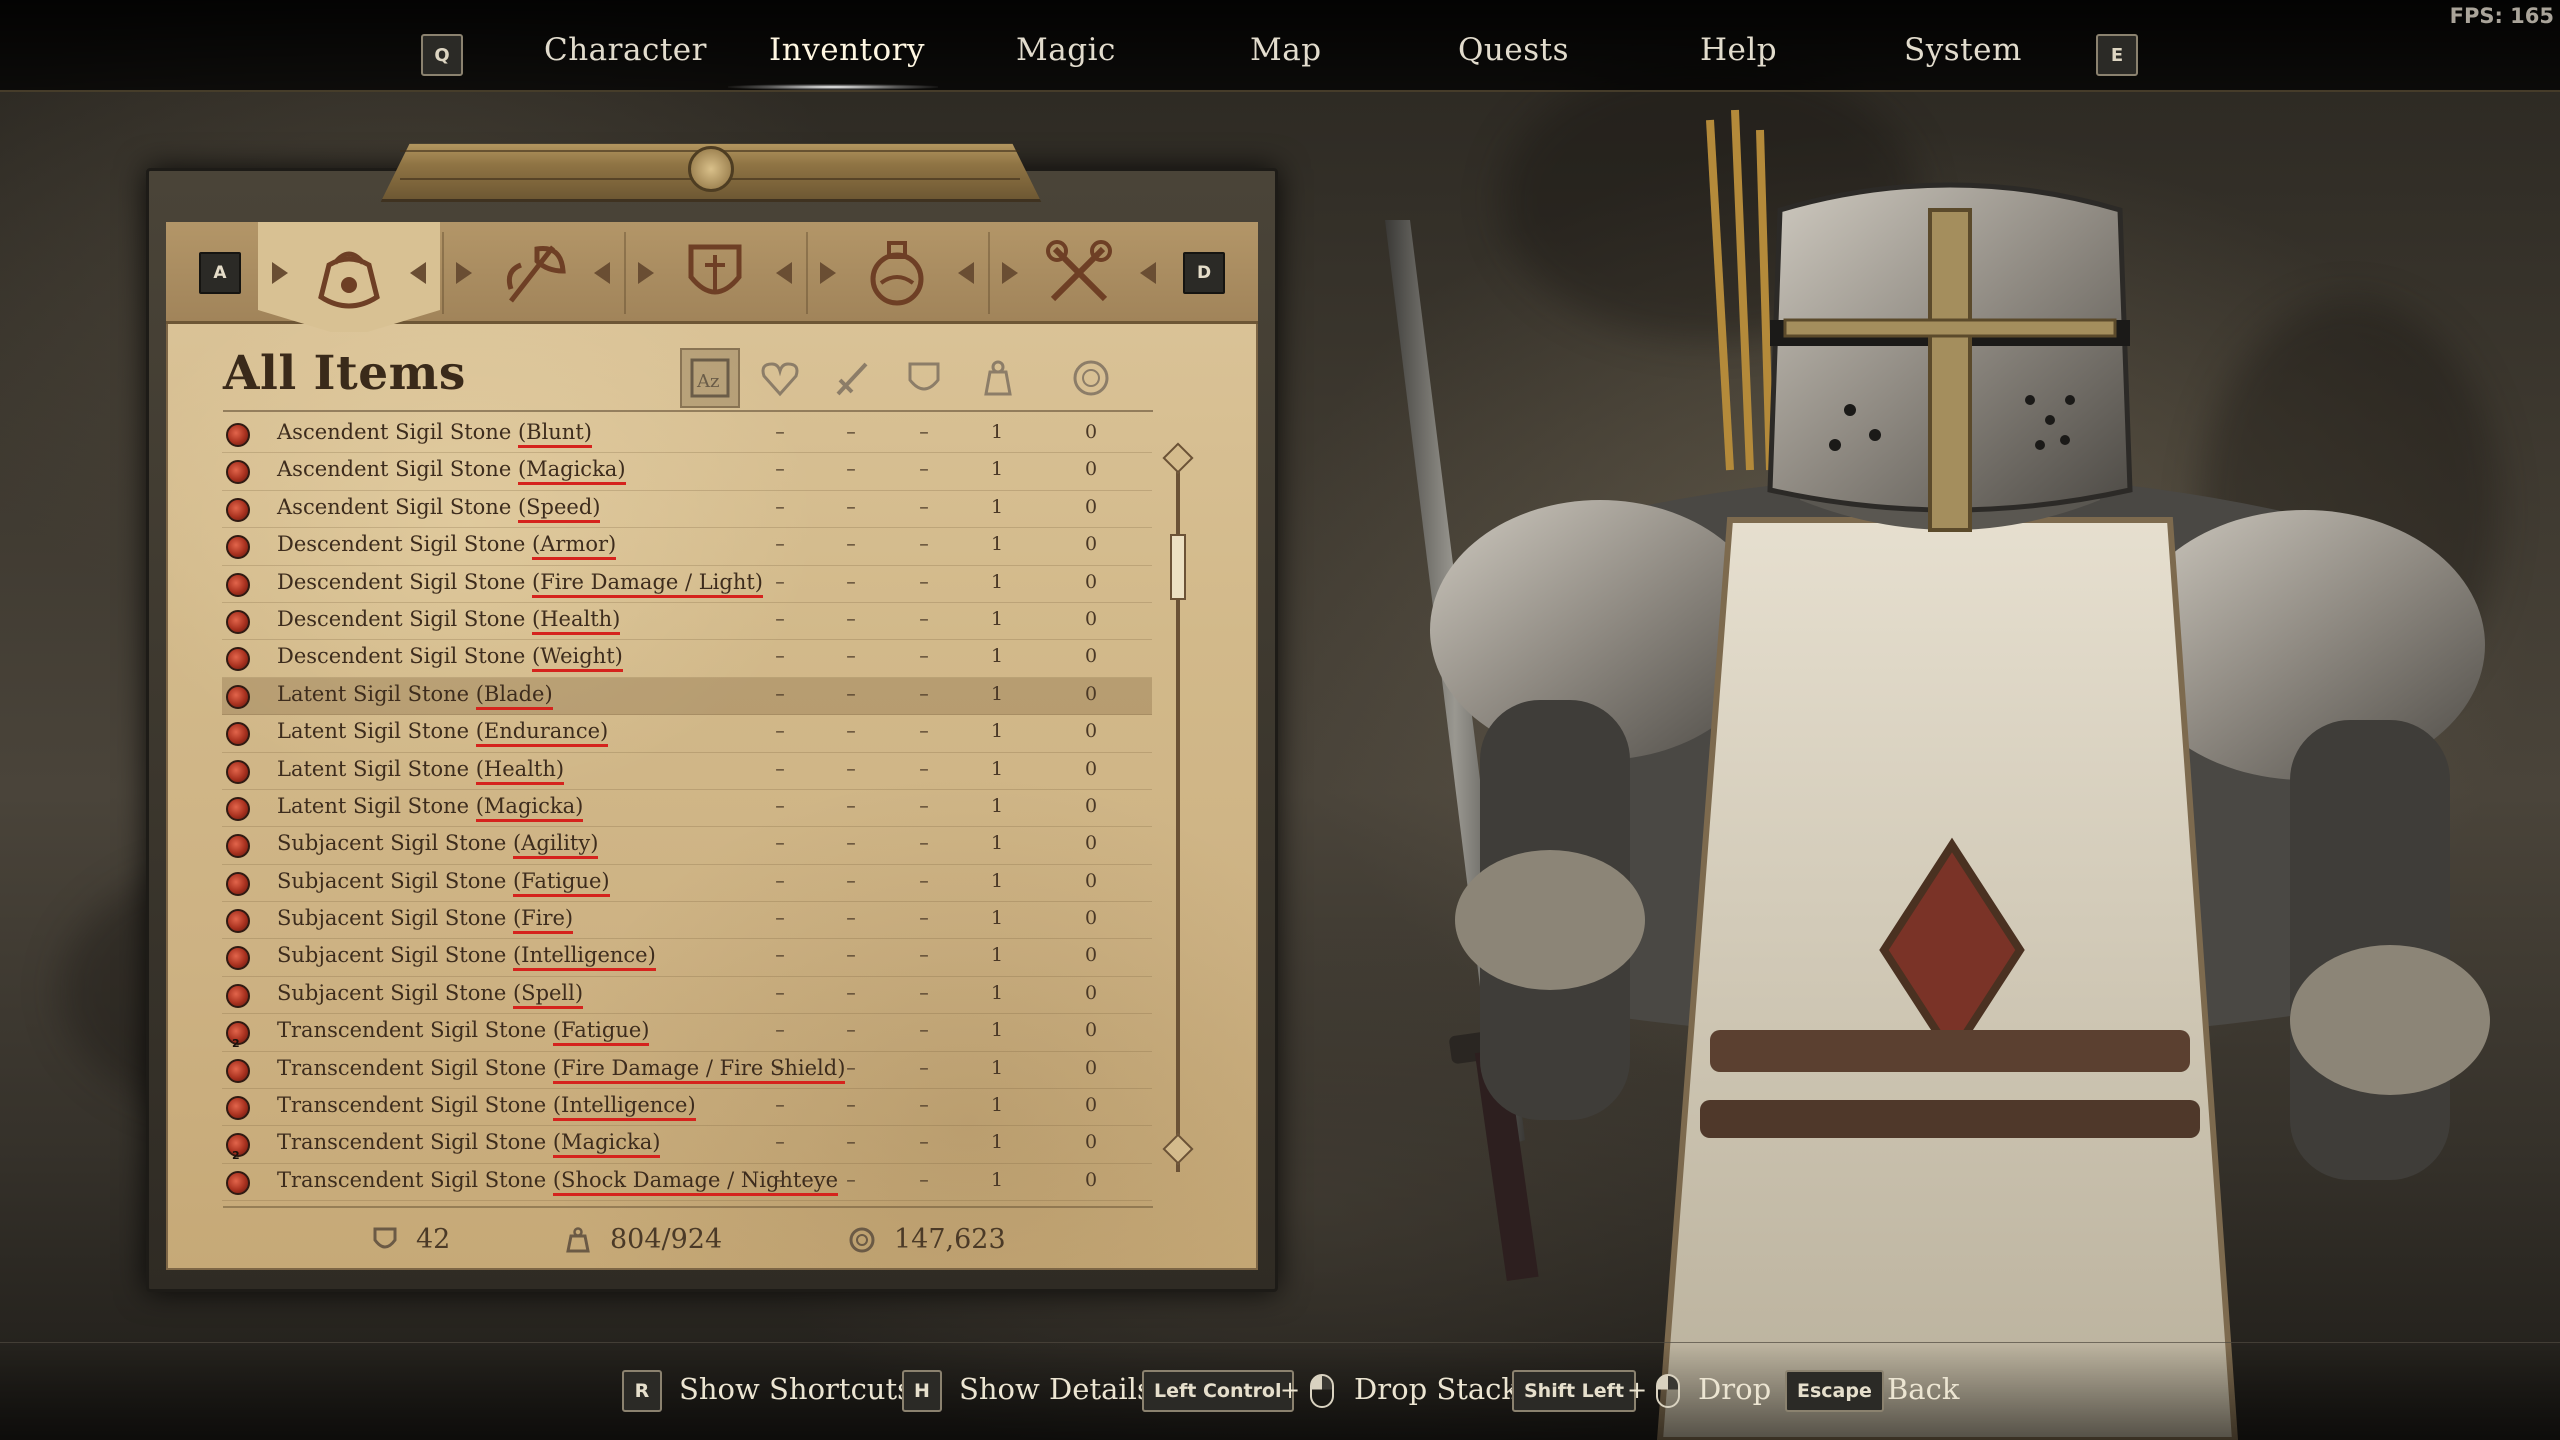 The width and height of the screenshot is (2560, 1440). Describe the element at coordinates (438, 845) in the screenshot. I see `item-name: Subjacent Sigil Stone (Agility)` at that location.